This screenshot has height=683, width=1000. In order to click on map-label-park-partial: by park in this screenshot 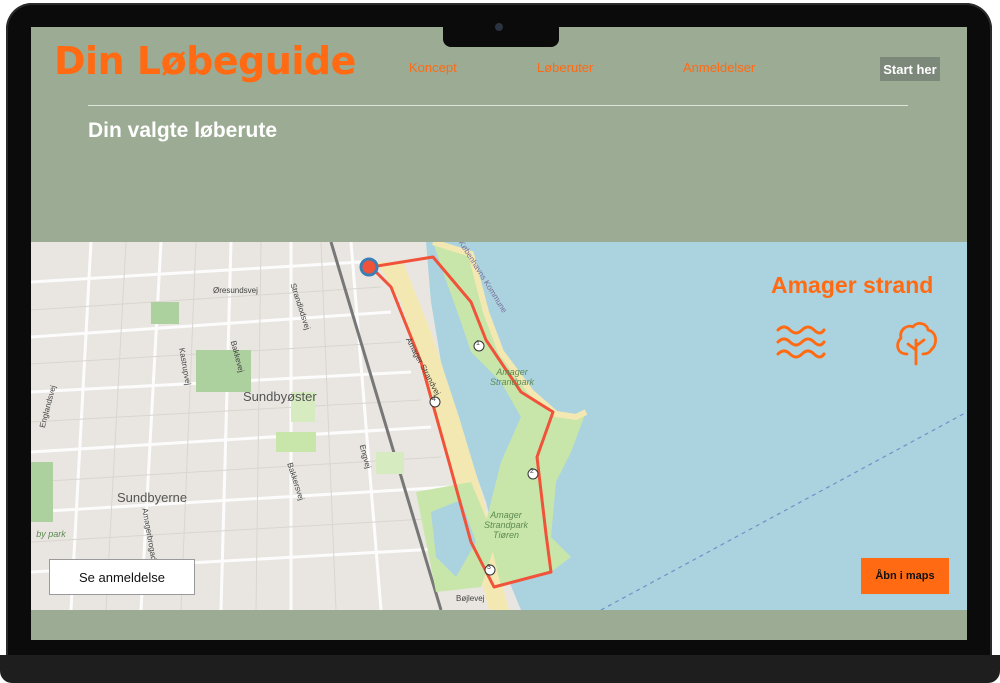, I will do `click(51, 534)`.